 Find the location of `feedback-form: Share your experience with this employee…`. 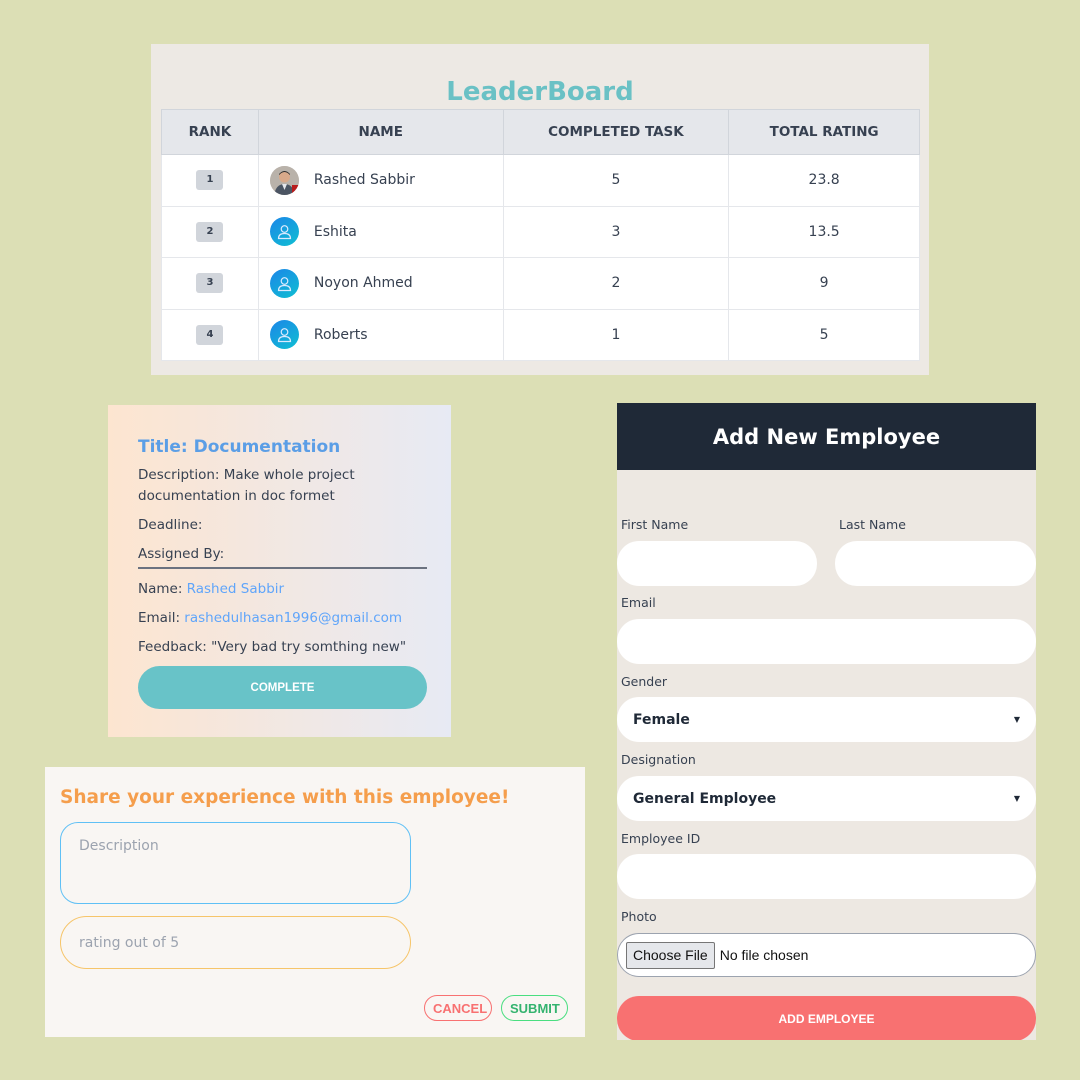

feedback-form: Share your experience with this employee… is located at coordinates (315, 902).